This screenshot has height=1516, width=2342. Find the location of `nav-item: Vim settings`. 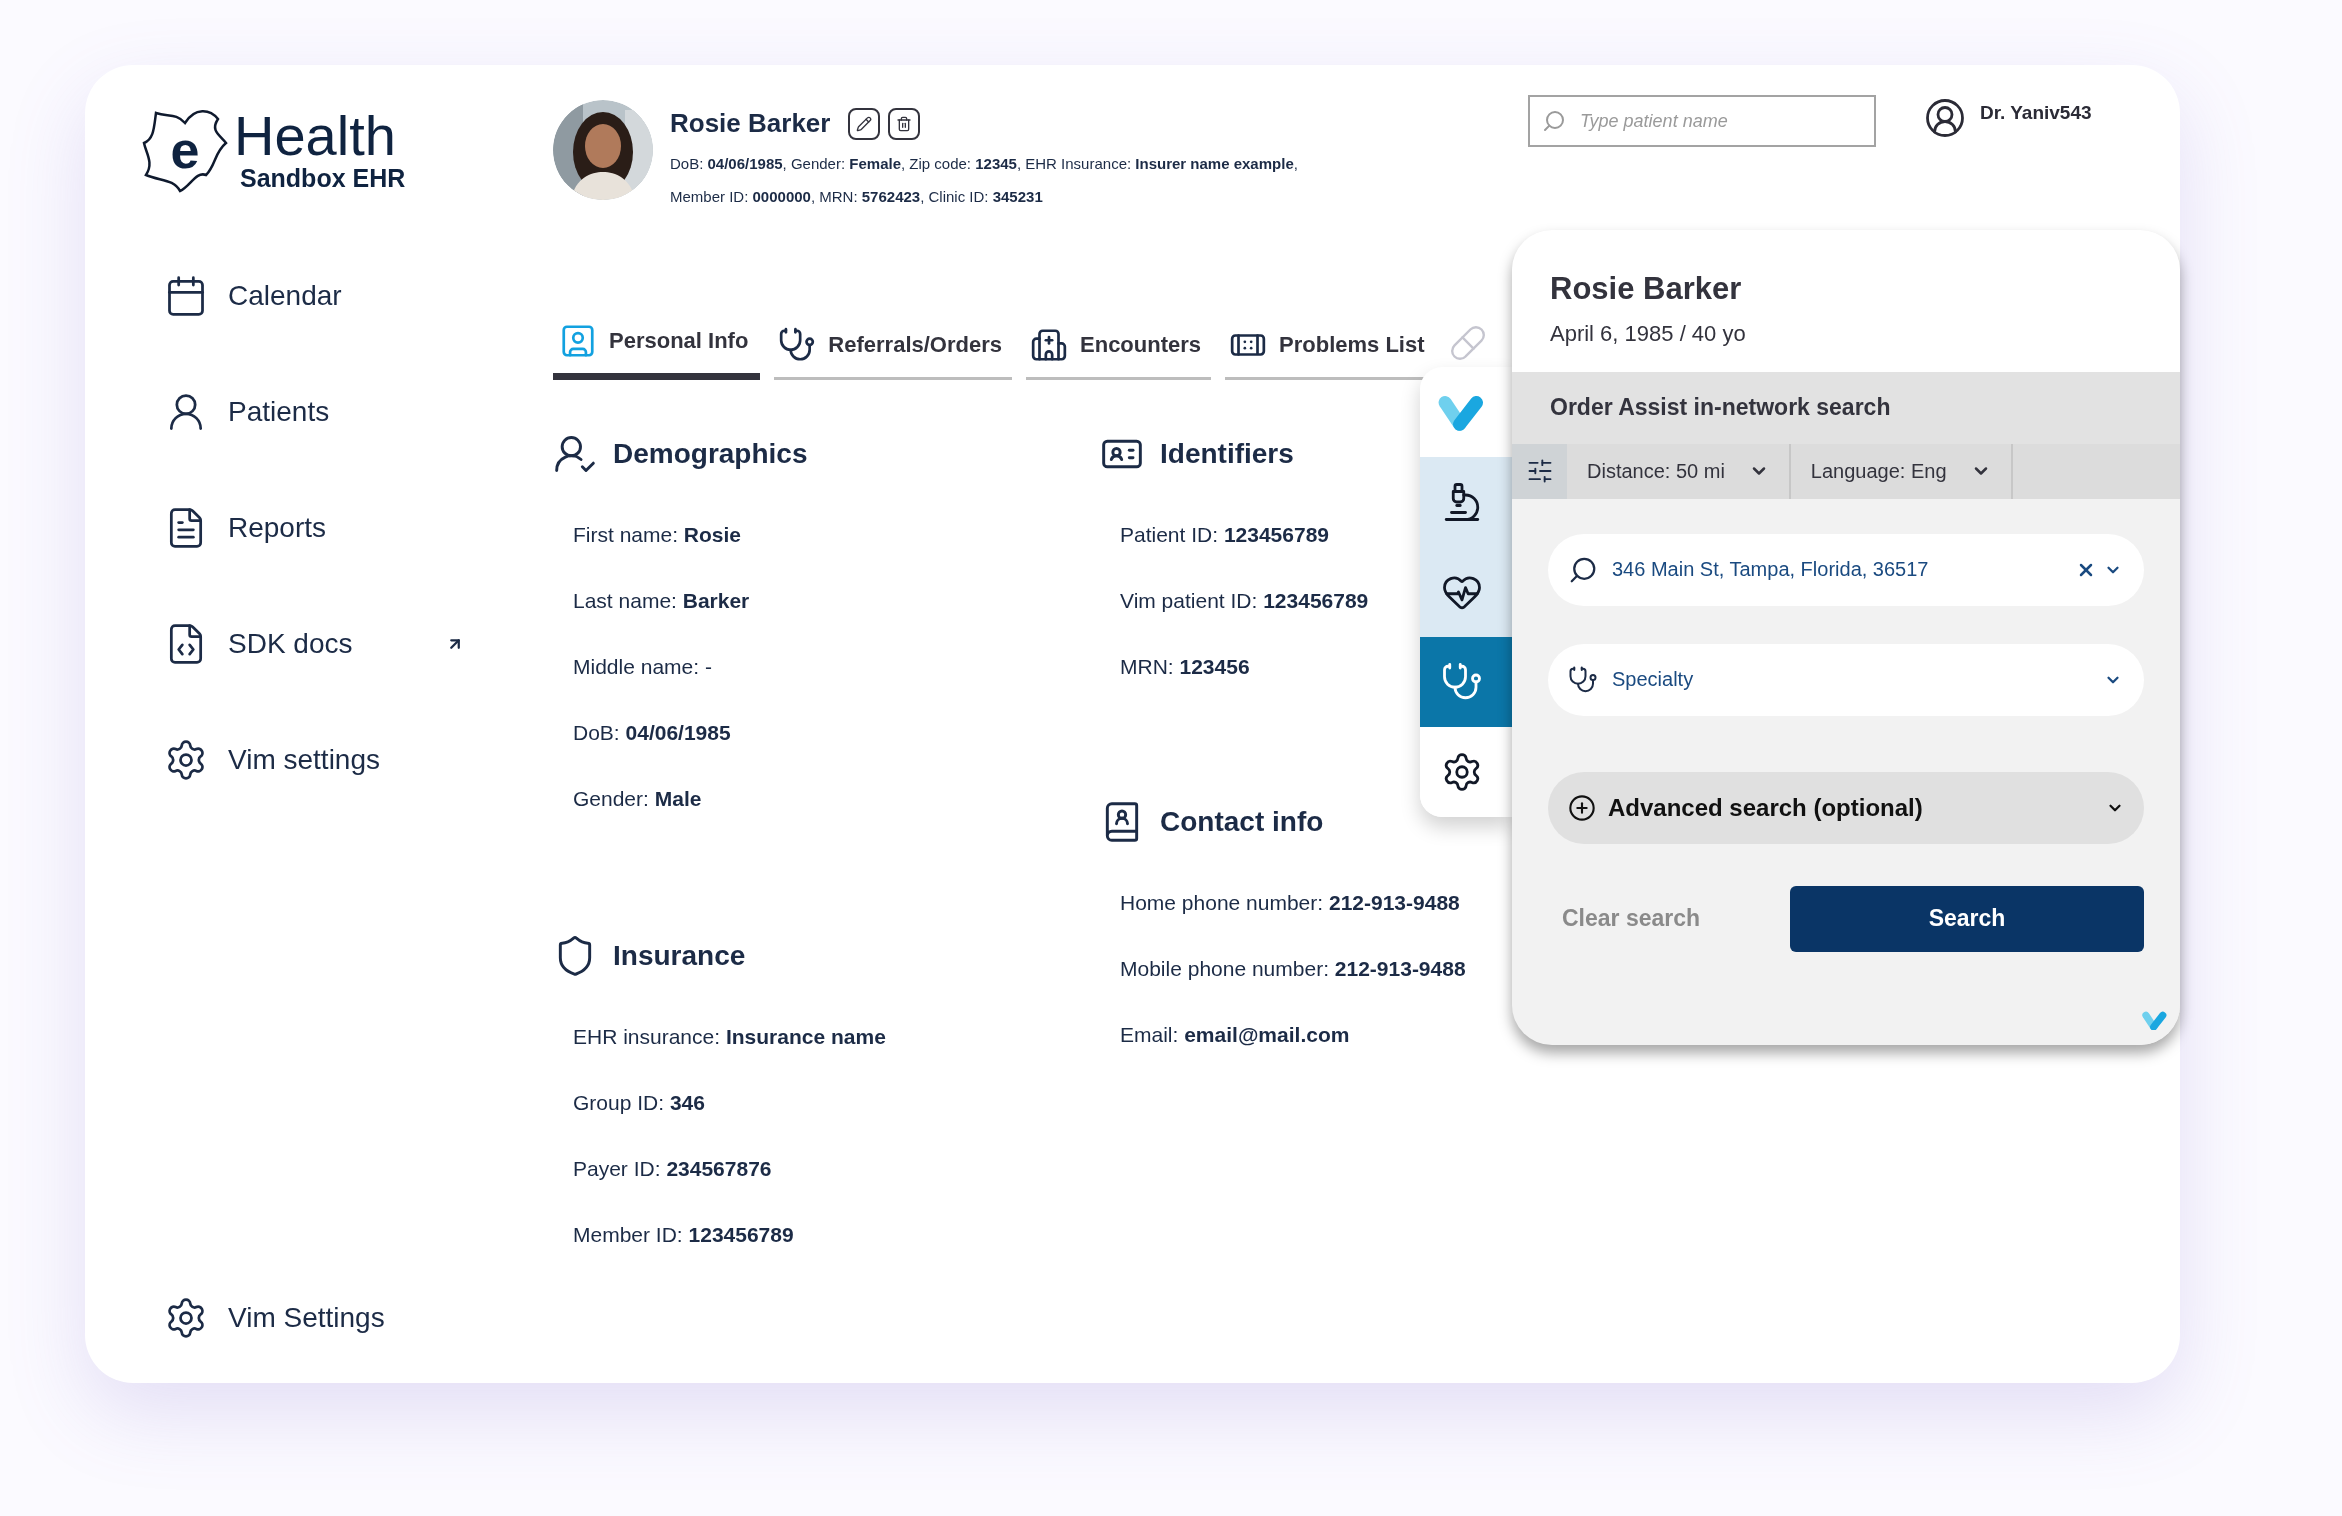

nav-item: Vim settings is located at coordinates (314, 760).